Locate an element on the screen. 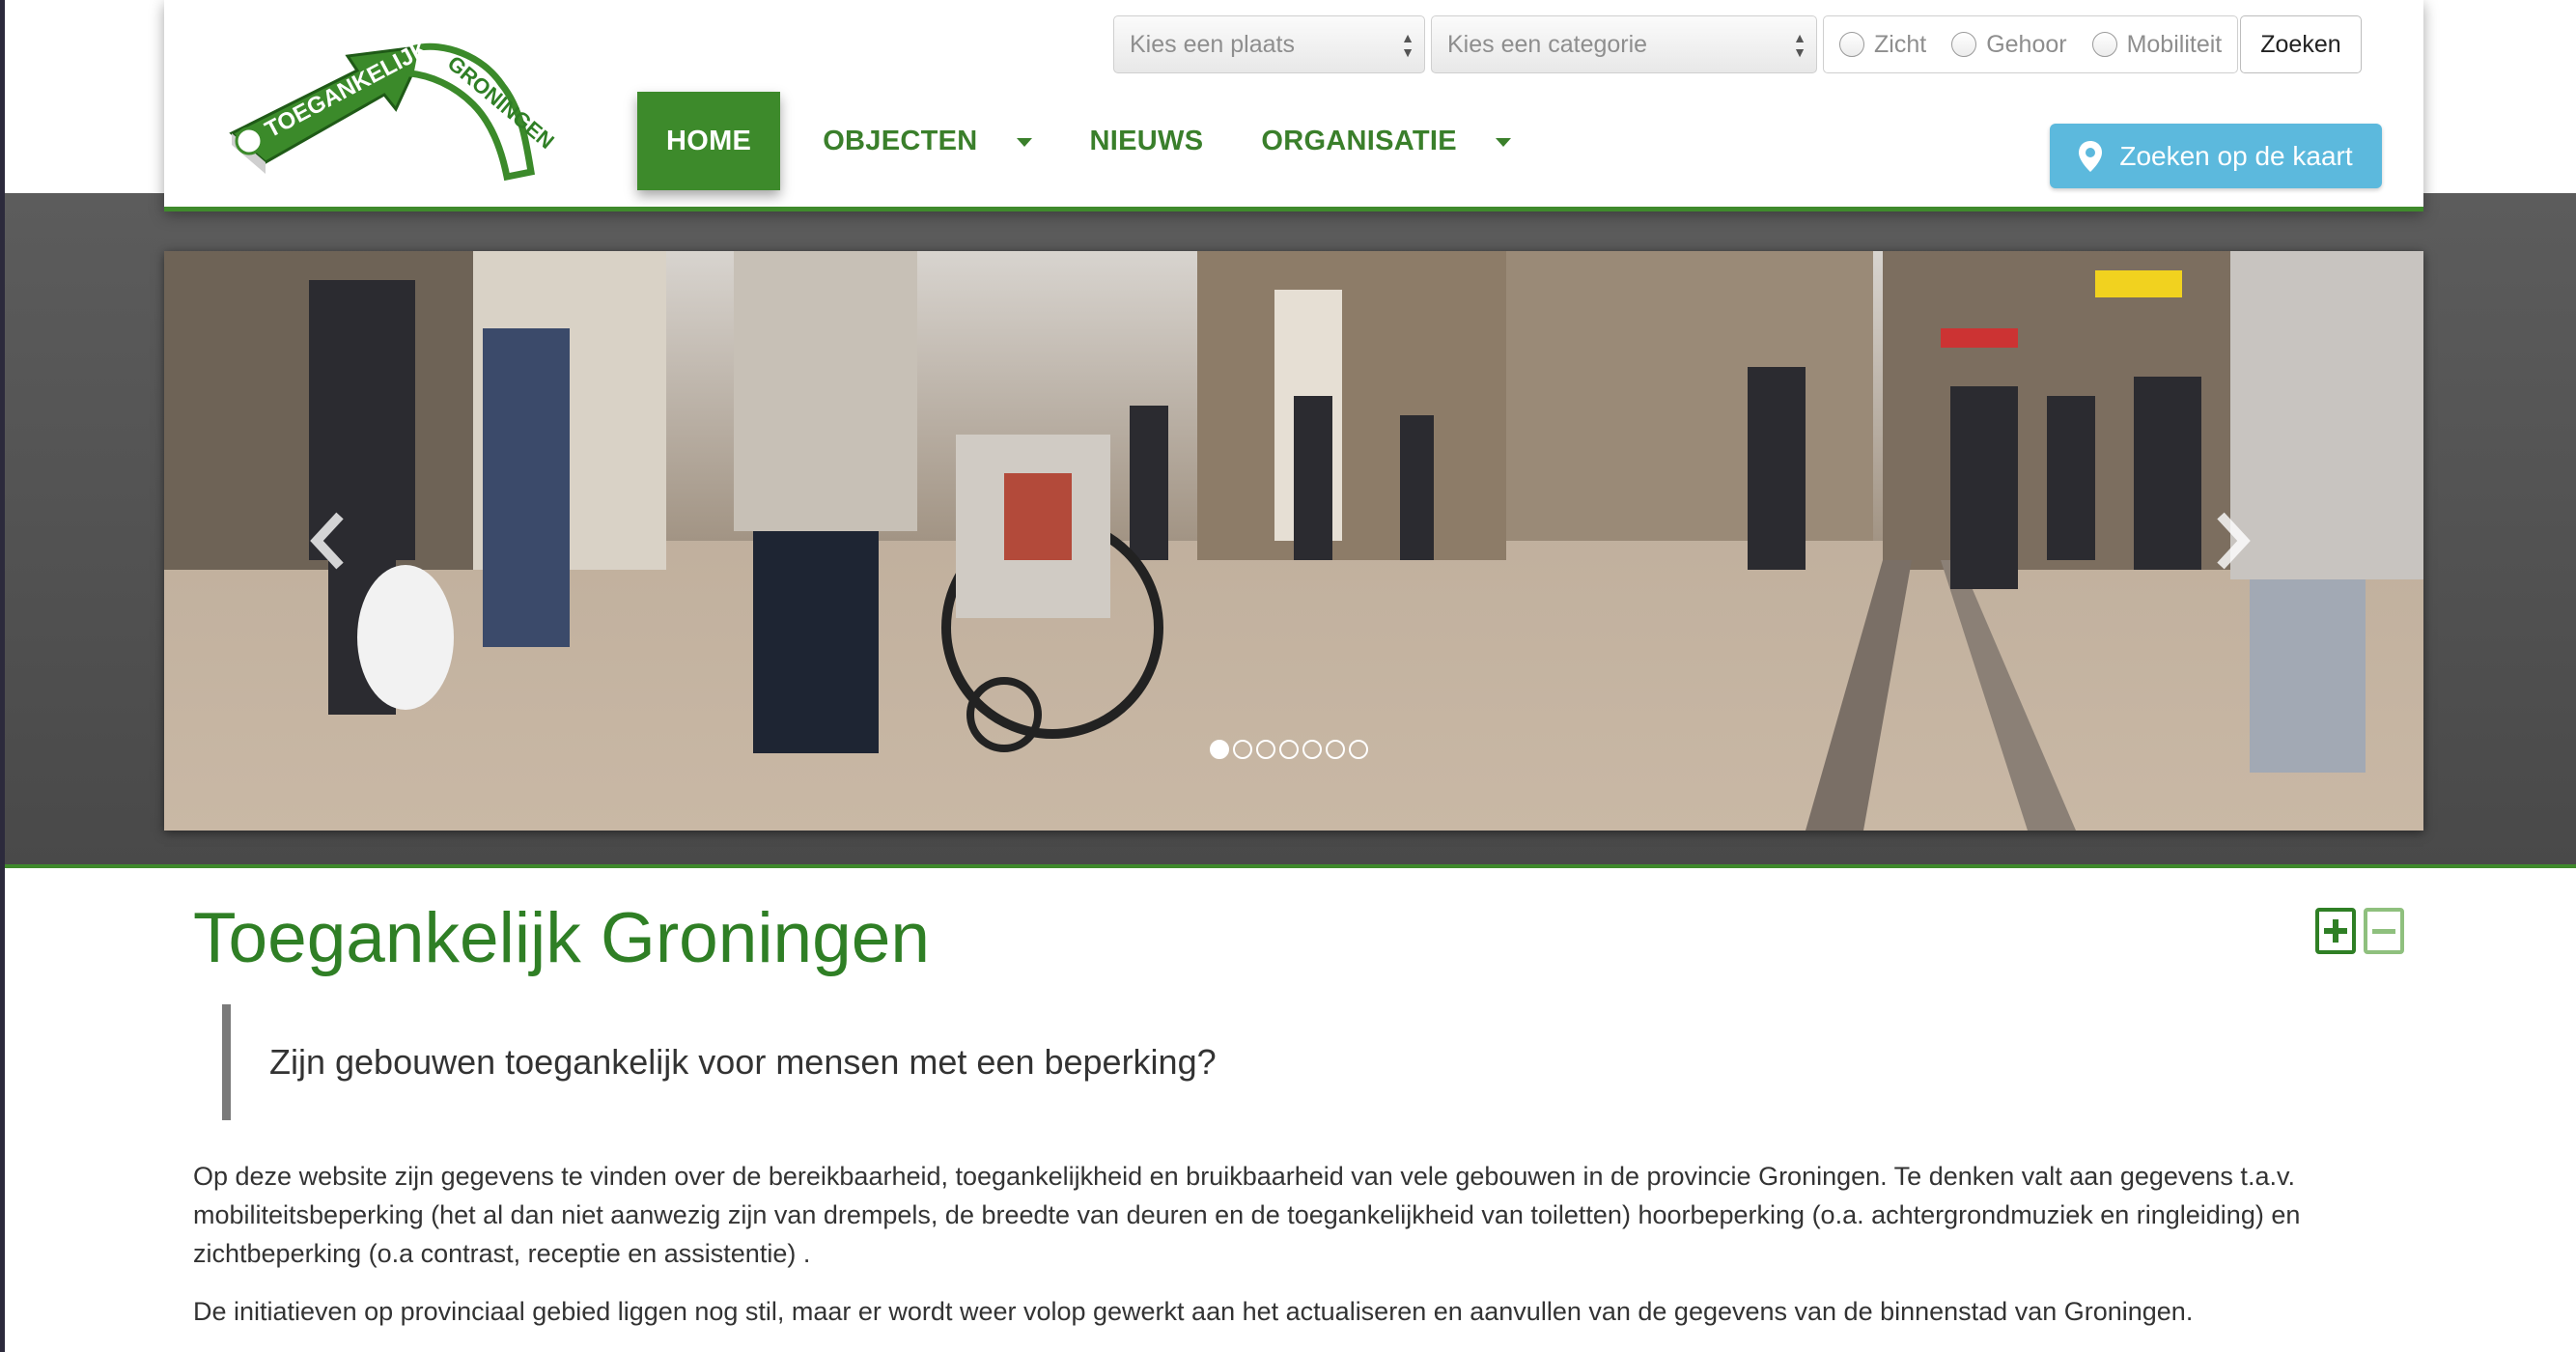 The width and height of the screenshot is (2576, 1352). carousel-indicators is located at coordinates (1291, 749).